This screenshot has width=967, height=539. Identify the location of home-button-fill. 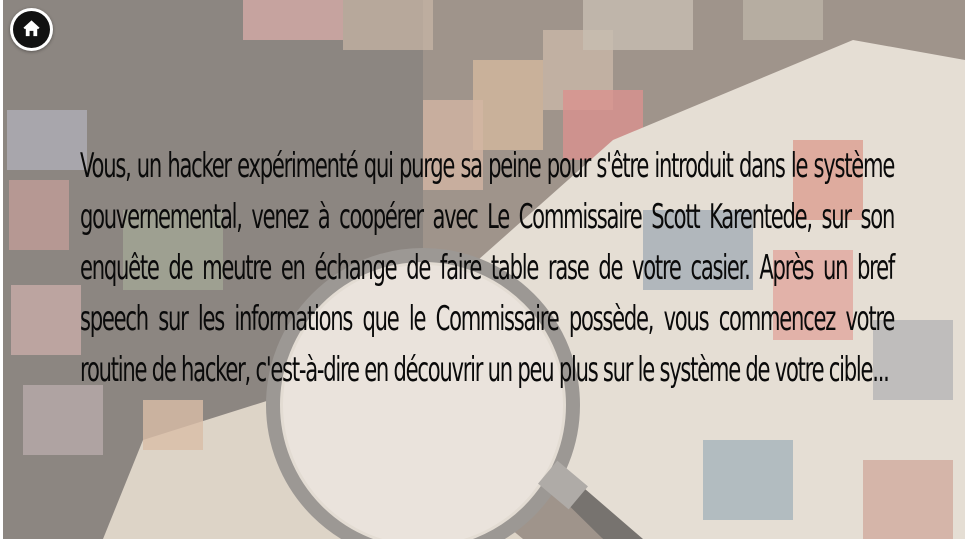
(31, 29).